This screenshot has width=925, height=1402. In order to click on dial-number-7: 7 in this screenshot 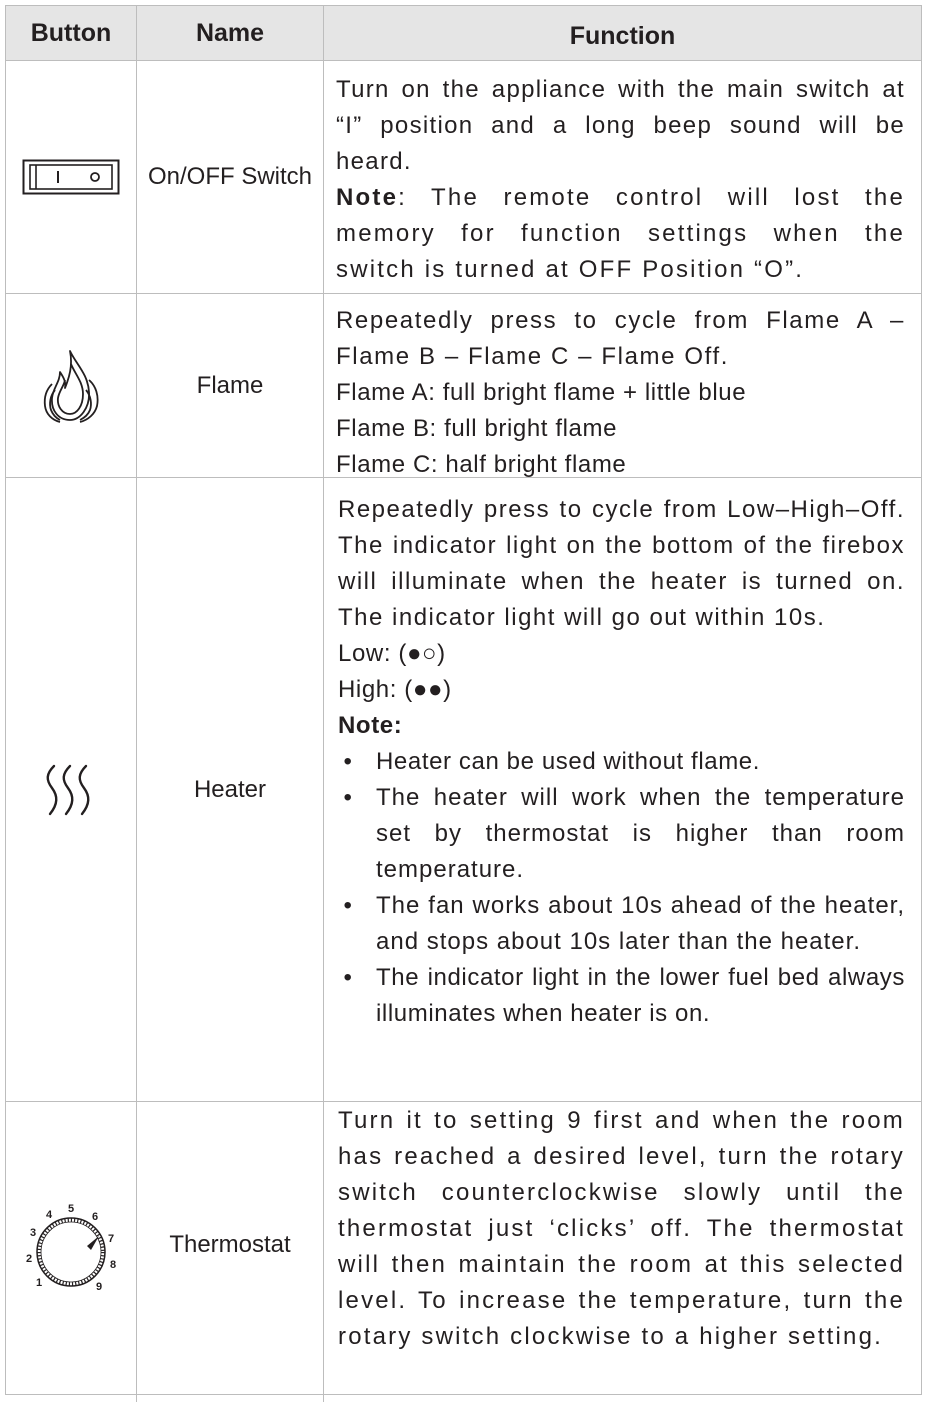, I will do `click(111, 1239)`.